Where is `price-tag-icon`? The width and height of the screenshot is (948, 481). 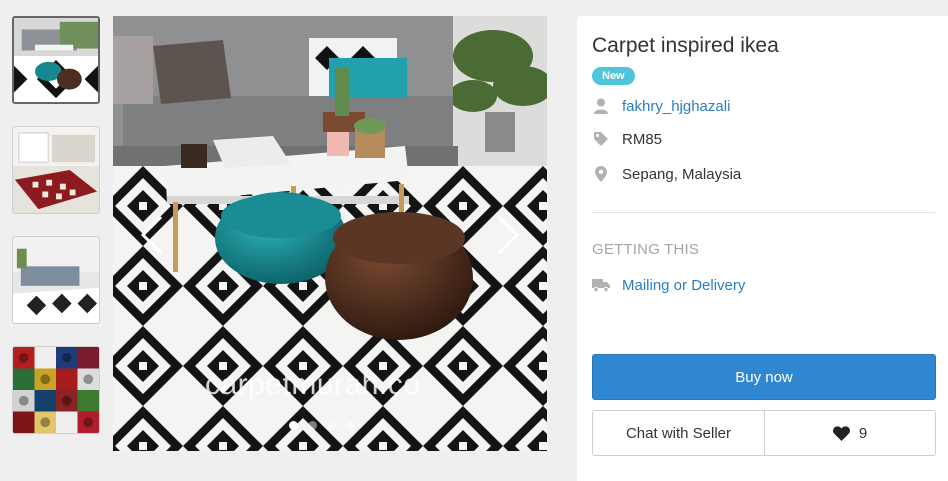
price-tag-icon is located at coordinates (601, 139).